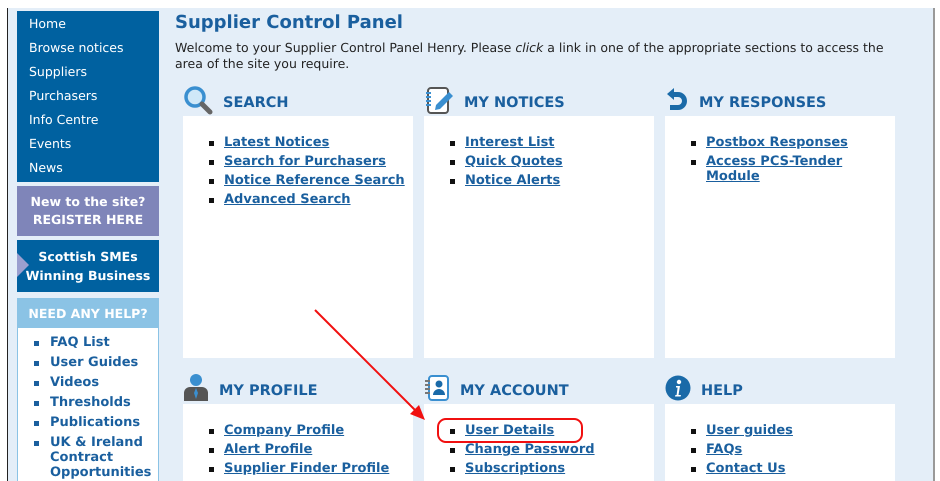  I want to click on section-title: HELP, so click(722, 390).